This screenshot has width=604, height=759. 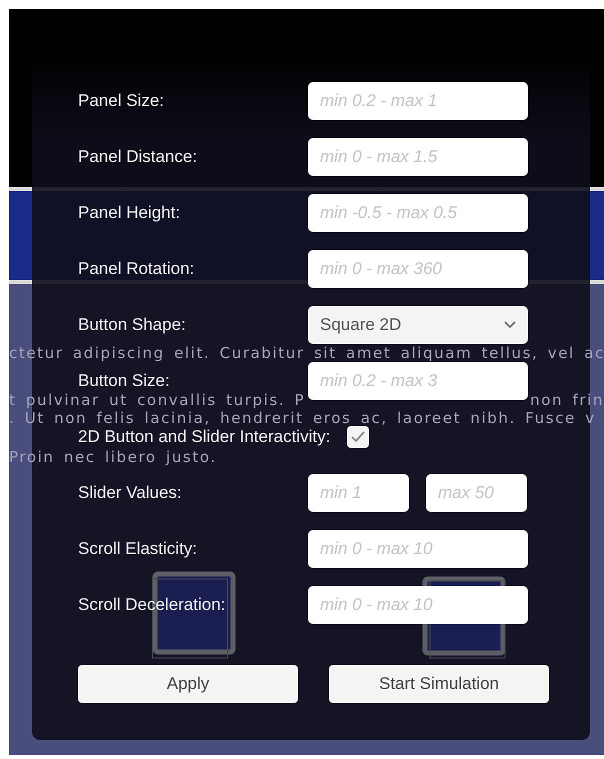 I want to click on field-label: Panel Size:, so click(x=121, y=101).